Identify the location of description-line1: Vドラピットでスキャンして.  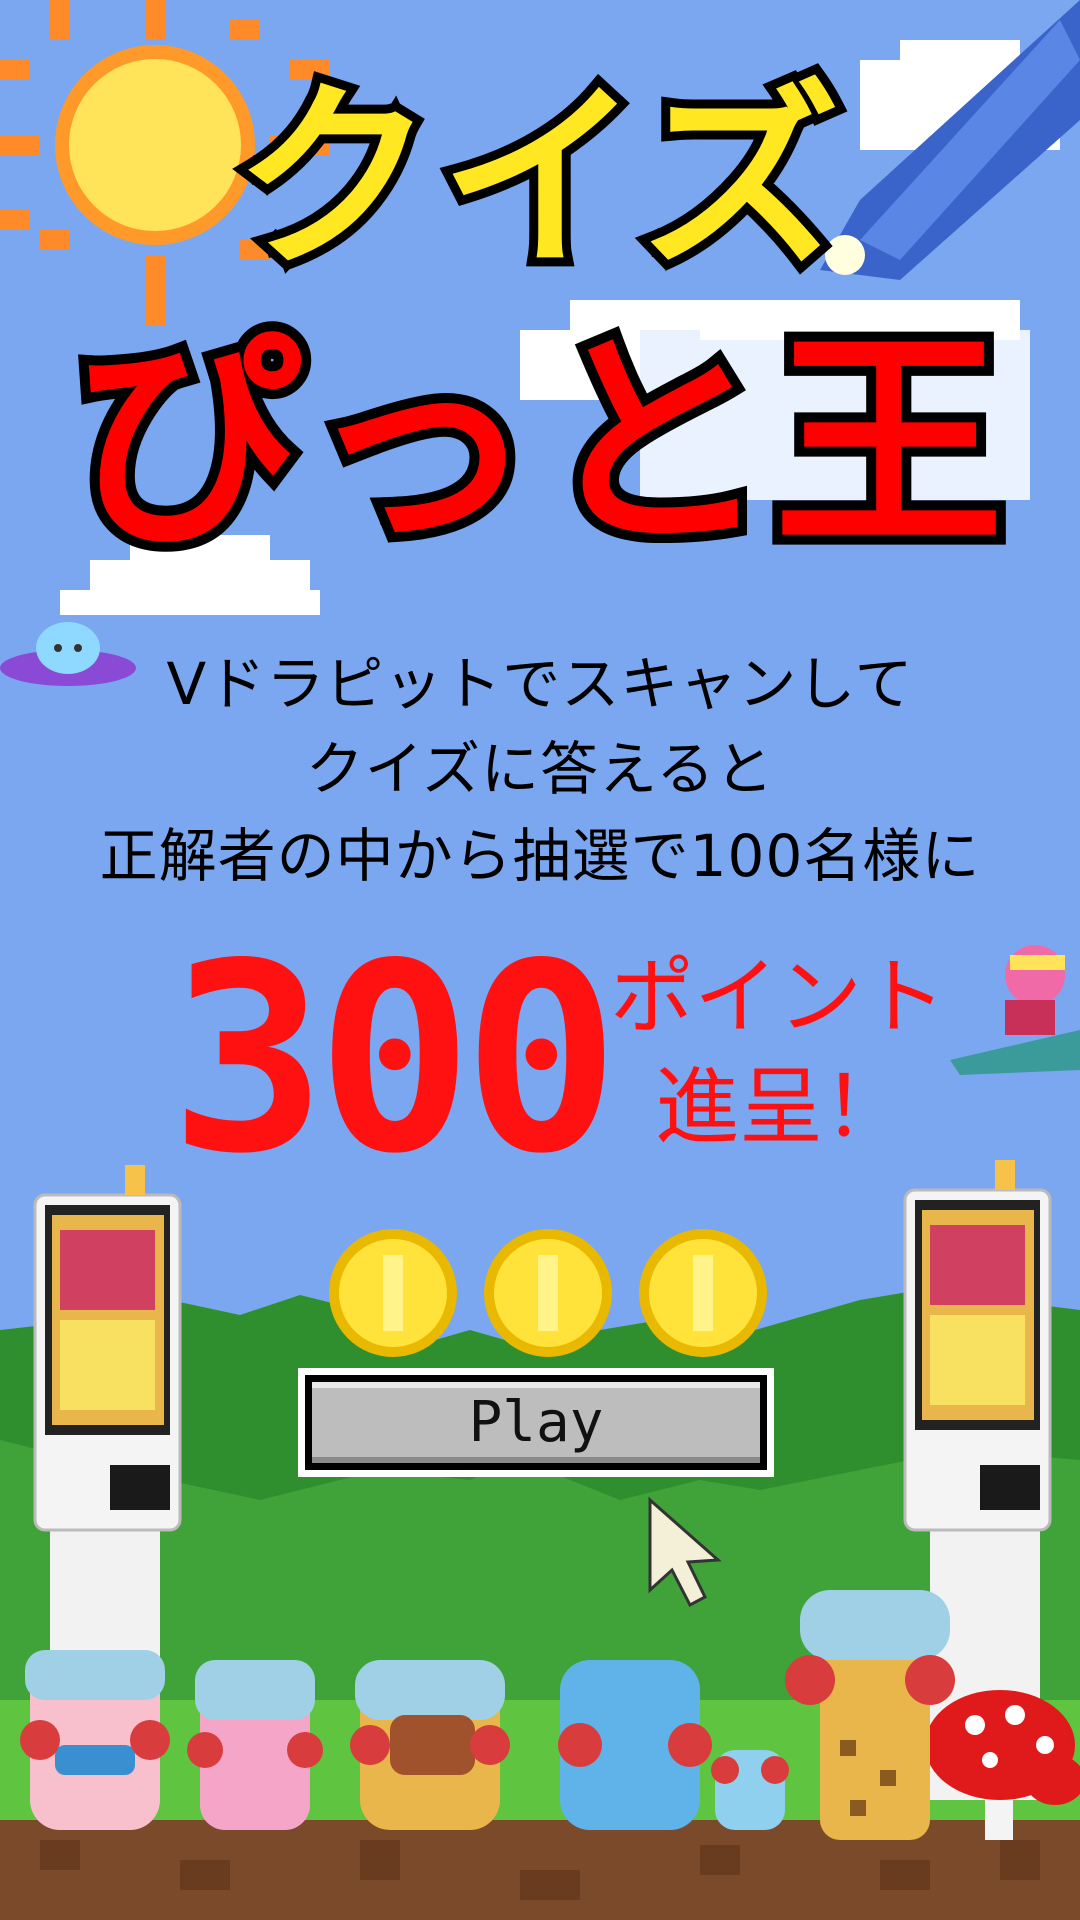
(540, 684).